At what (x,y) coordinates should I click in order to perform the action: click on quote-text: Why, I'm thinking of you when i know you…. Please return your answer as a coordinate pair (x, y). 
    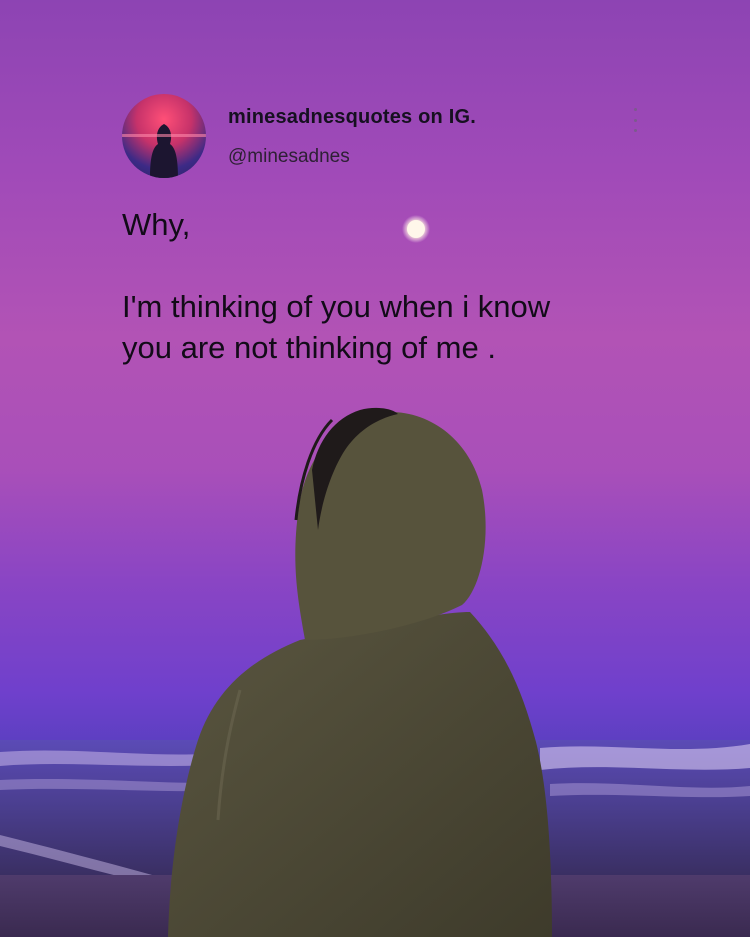
    Looking at the image, I should click on (382, 286).